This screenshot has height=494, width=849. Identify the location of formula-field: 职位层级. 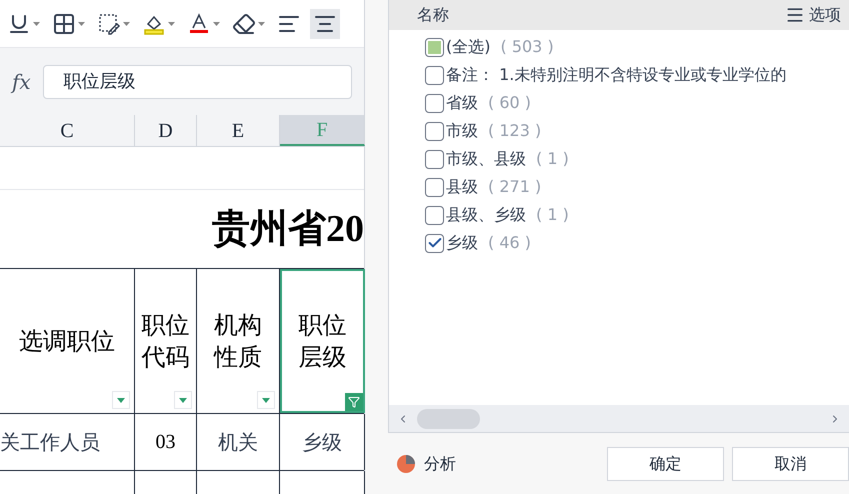
(197, 81).